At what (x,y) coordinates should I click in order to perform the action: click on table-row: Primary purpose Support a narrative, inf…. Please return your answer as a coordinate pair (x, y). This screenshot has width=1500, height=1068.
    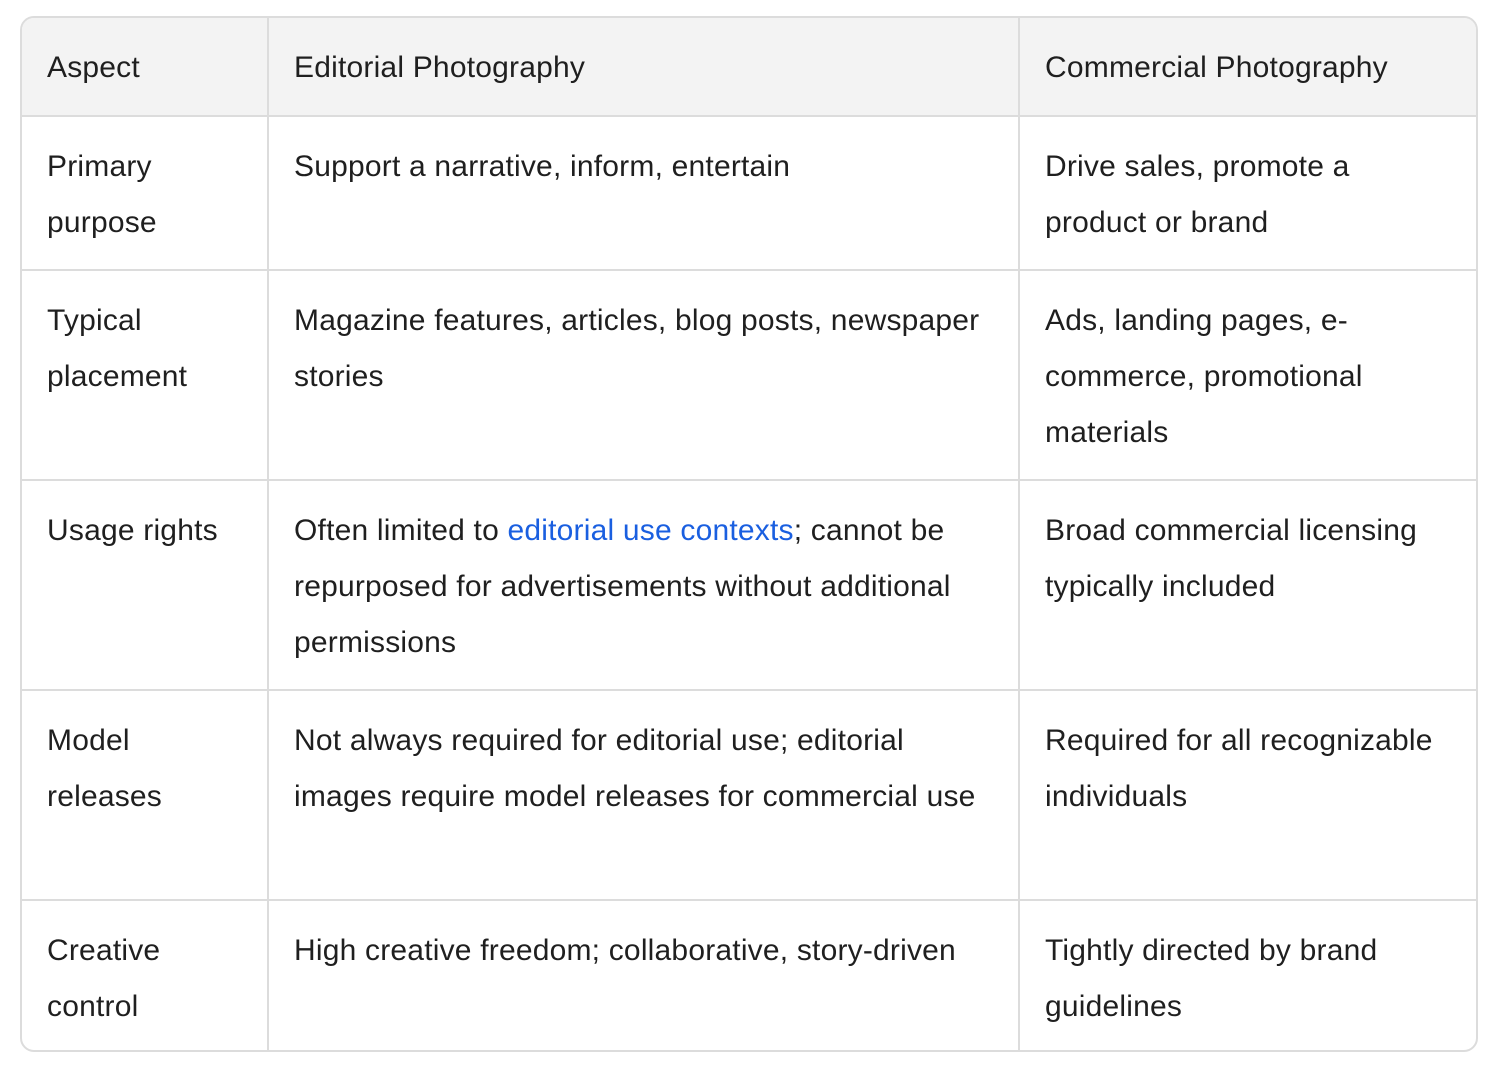
    Looking at the image, I should click on (749, 193).